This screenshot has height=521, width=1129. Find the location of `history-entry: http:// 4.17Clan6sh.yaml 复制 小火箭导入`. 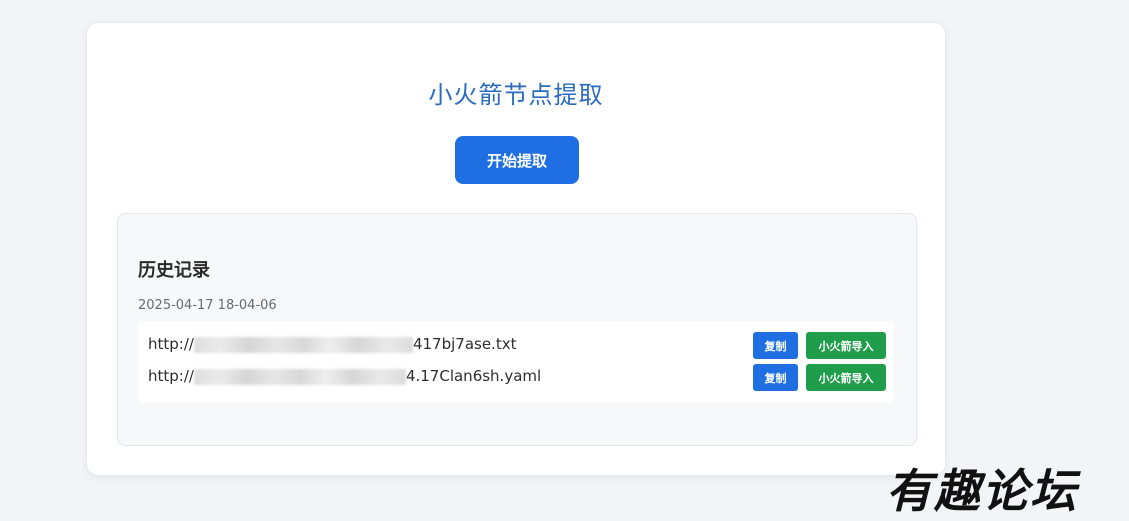

history-entry: http:// 4.17Clan6sh.yaml 复制 小火箭导入 is located at coordinates (516, 376).